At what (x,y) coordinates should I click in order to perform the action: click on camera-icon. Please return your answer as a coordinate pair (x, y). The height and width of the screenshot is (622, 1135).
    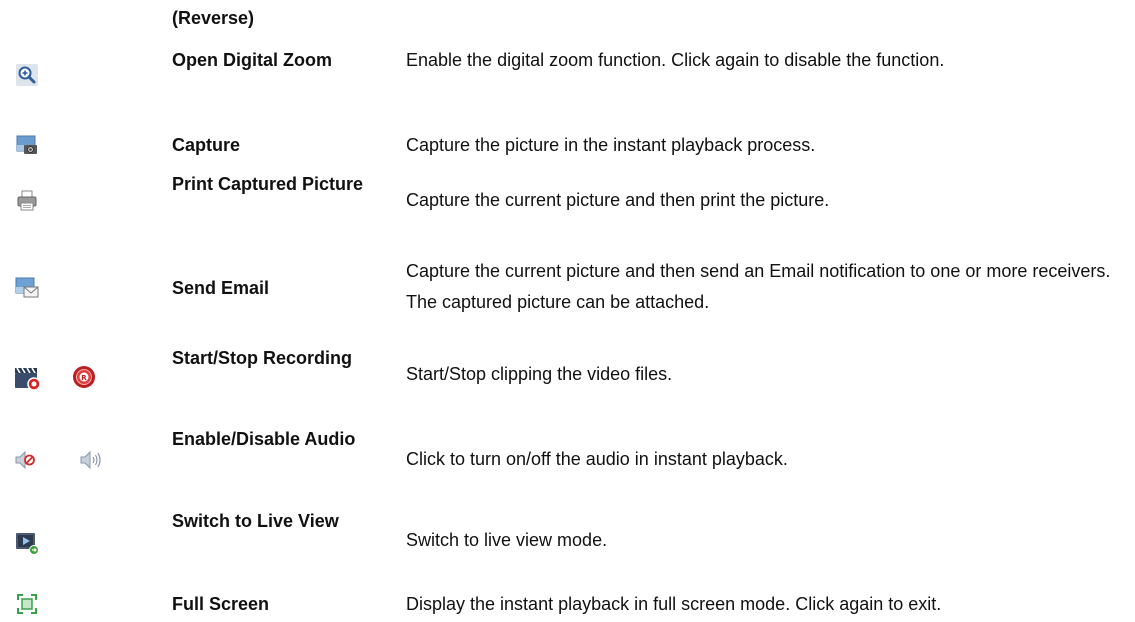
    Looking at the image, I should click on (27, 145).